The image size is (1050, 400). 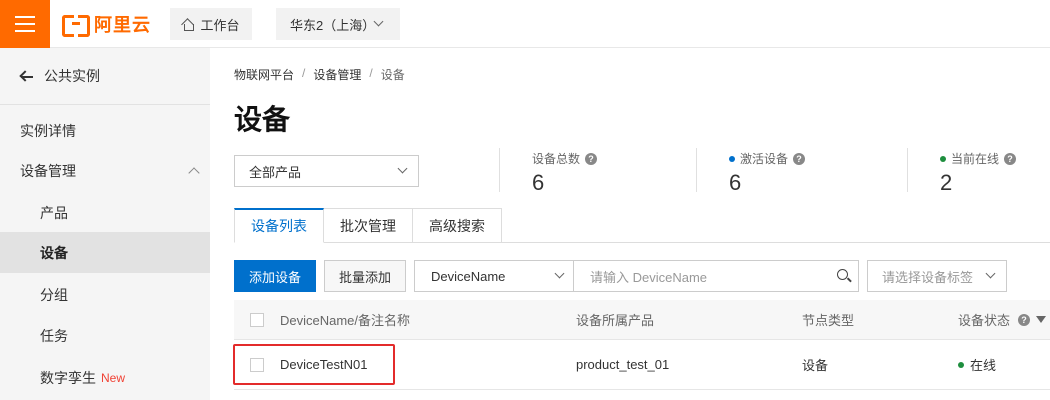 I want to click on sidebar-item-label: 产品, so click(x=54, y=212).